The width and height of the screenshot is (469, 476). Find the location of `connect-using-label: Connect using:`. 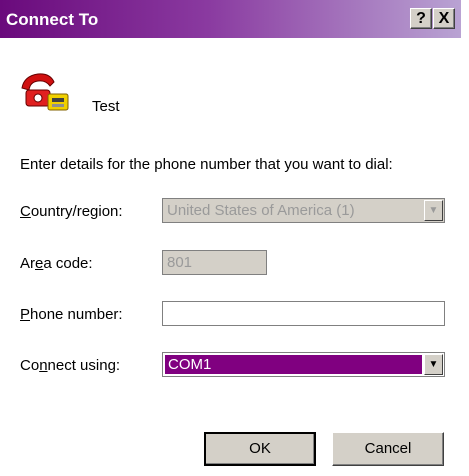

connect-using-label: Connect using: is located at coordinates (70, 365).